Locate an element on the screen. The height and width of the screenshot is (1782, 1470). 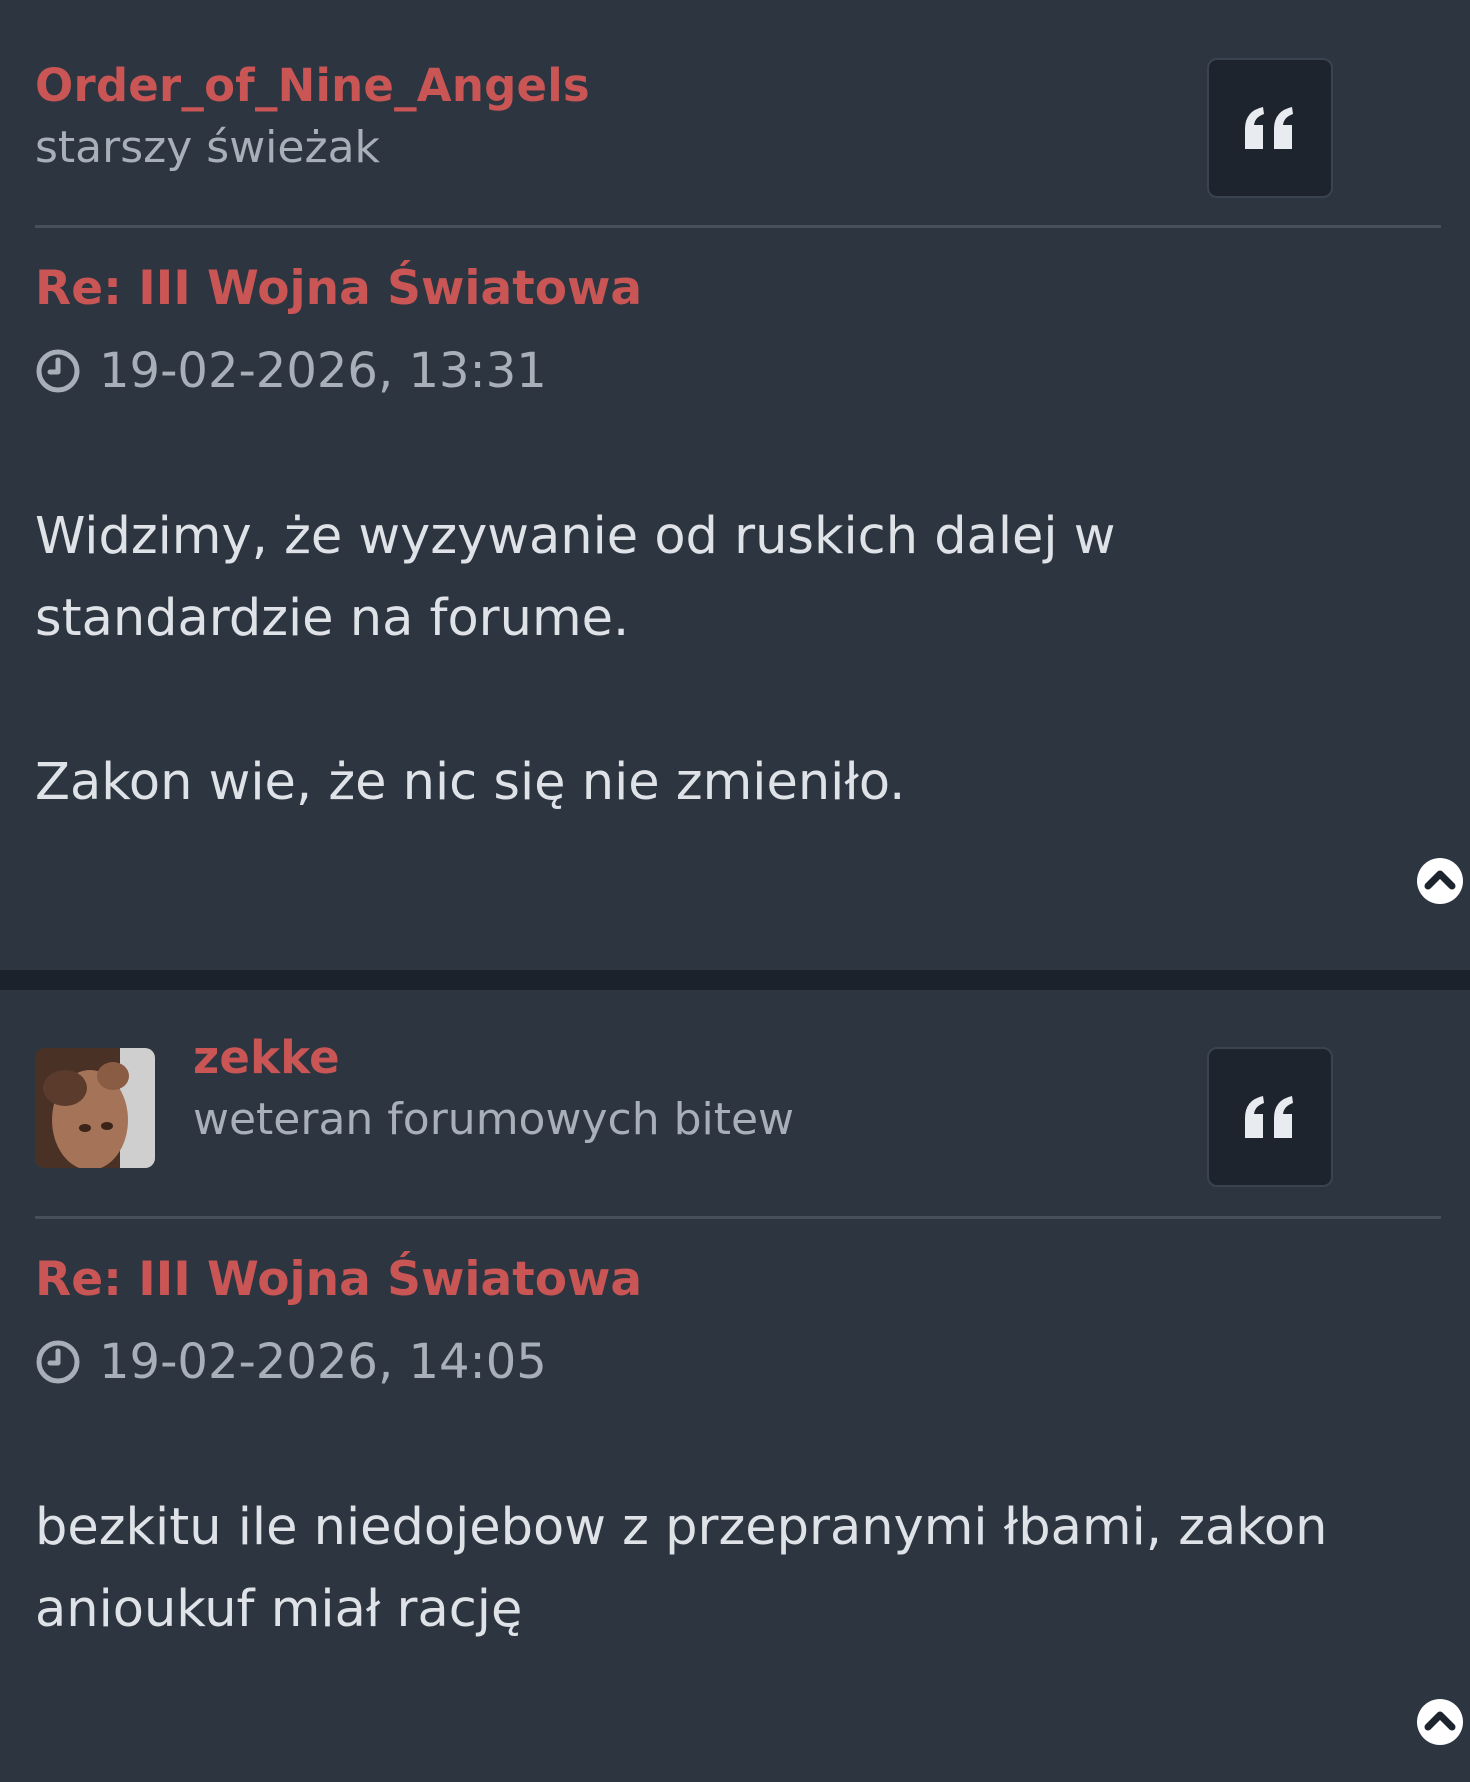
avatar-image is located at coordinates (95, 1108).